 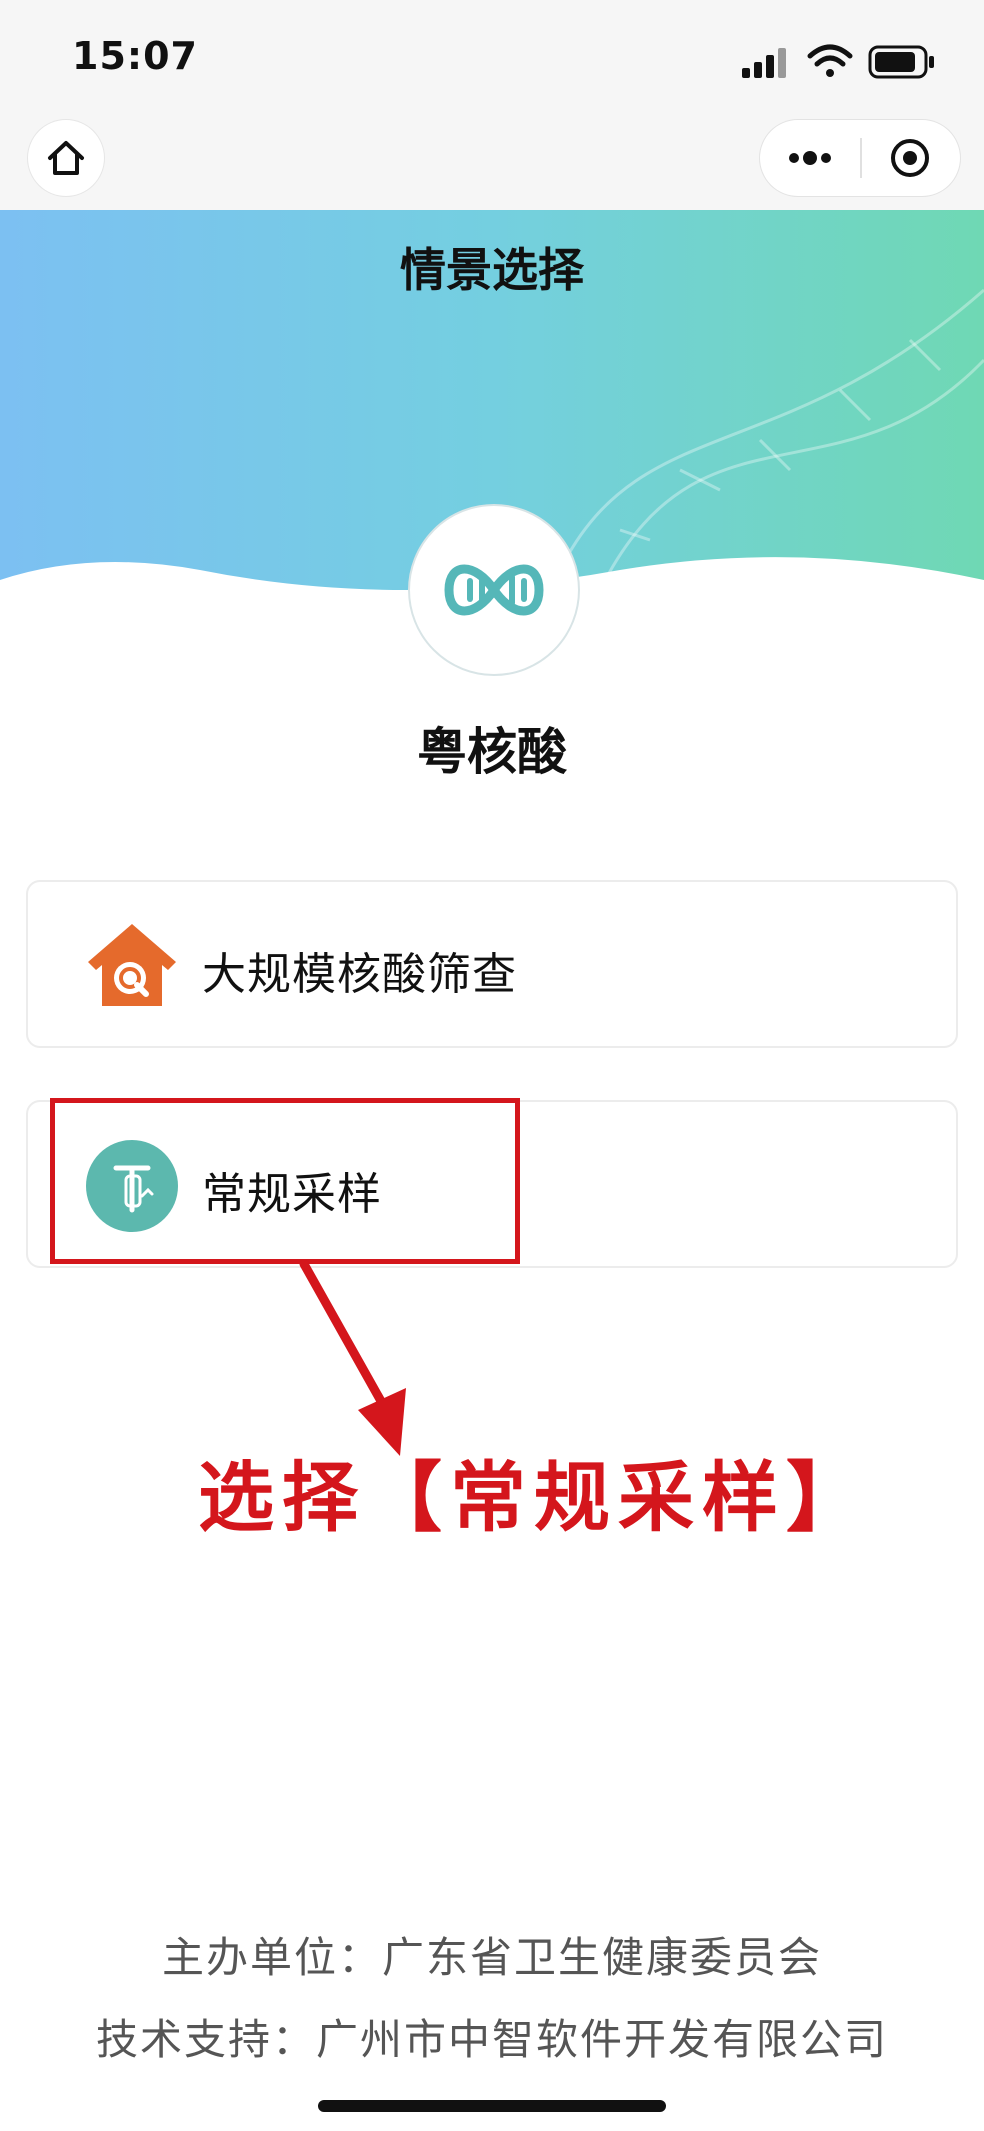 I want to click on home-button, so click(x=66, y=158).